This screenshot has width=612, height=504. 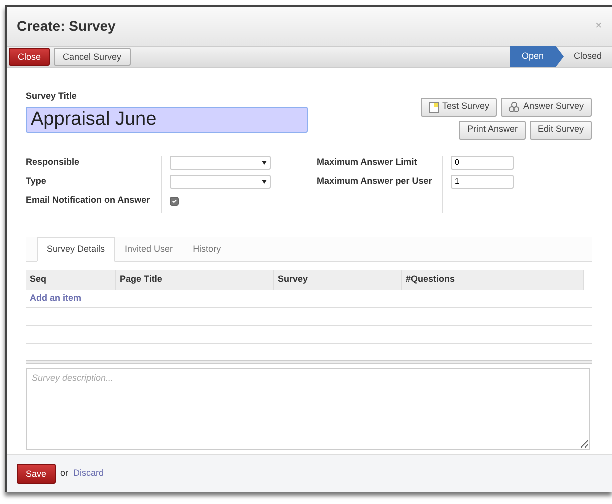 I want to click on column-header: #Questions, so click(x=493, y=280).